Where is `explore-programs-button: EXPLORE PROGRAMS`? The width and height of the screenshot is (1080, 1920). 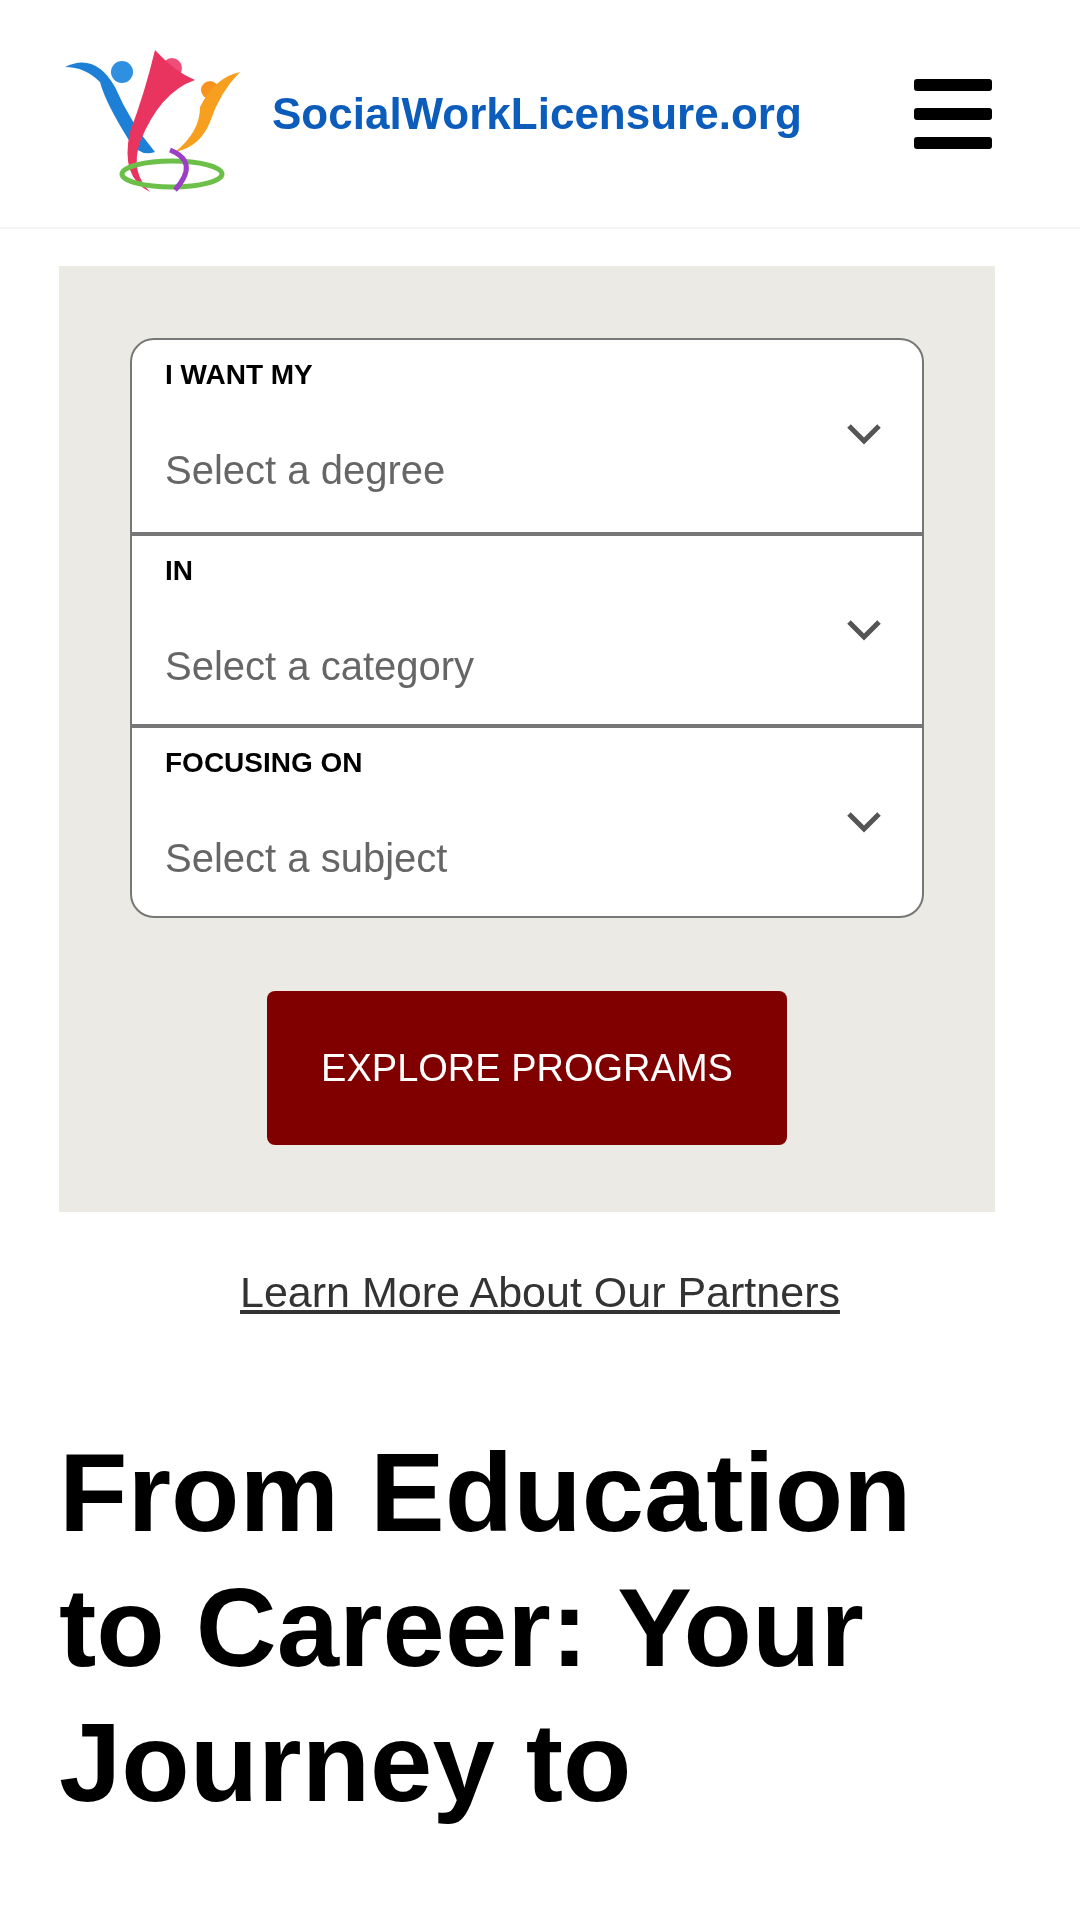 explore-programs-button: EXPLORE PROGRAMS is located at coordinates (527, 1068).